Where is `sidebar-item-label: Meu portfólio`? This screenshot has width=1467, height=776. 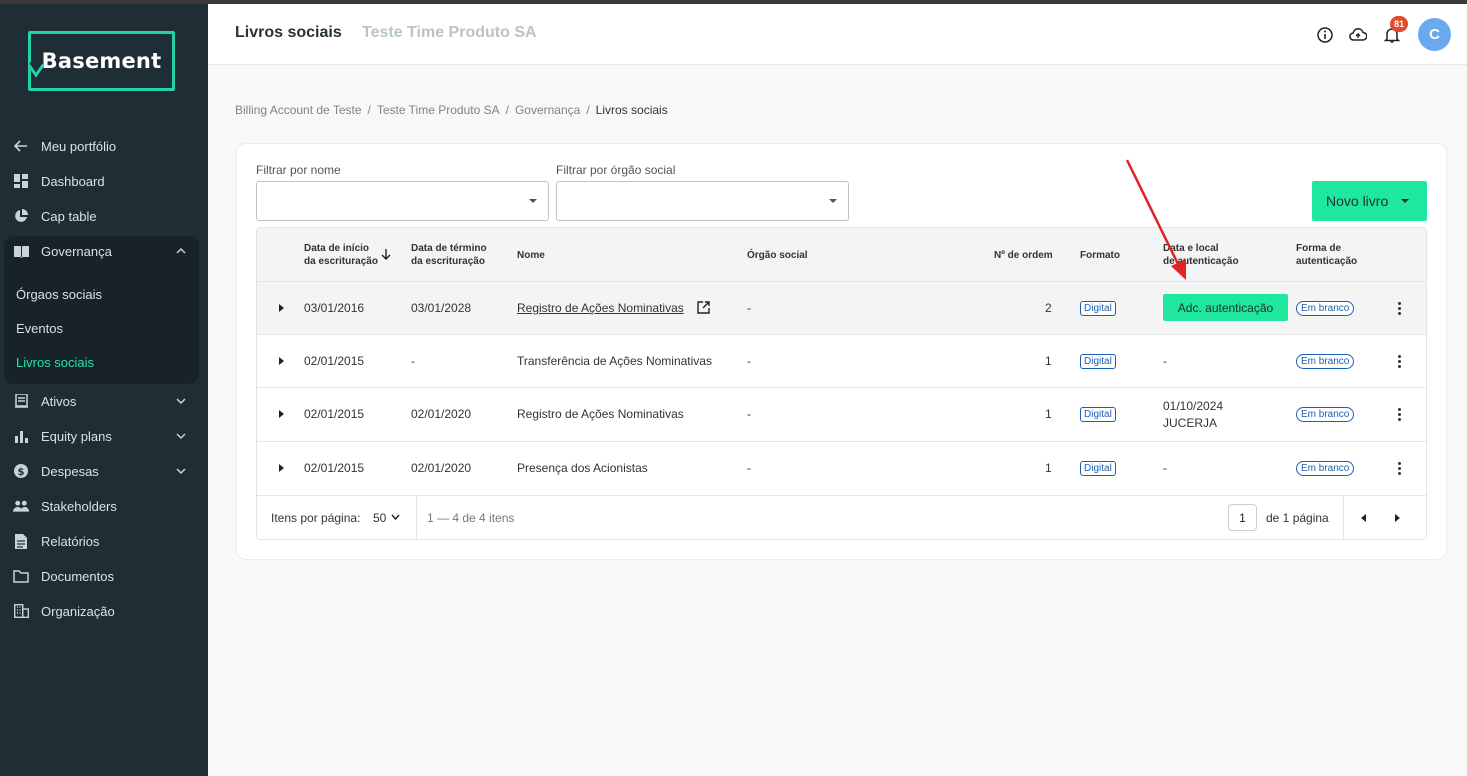 sidebar-item-label: Meu portfólio is located at coordinates (79, 146).